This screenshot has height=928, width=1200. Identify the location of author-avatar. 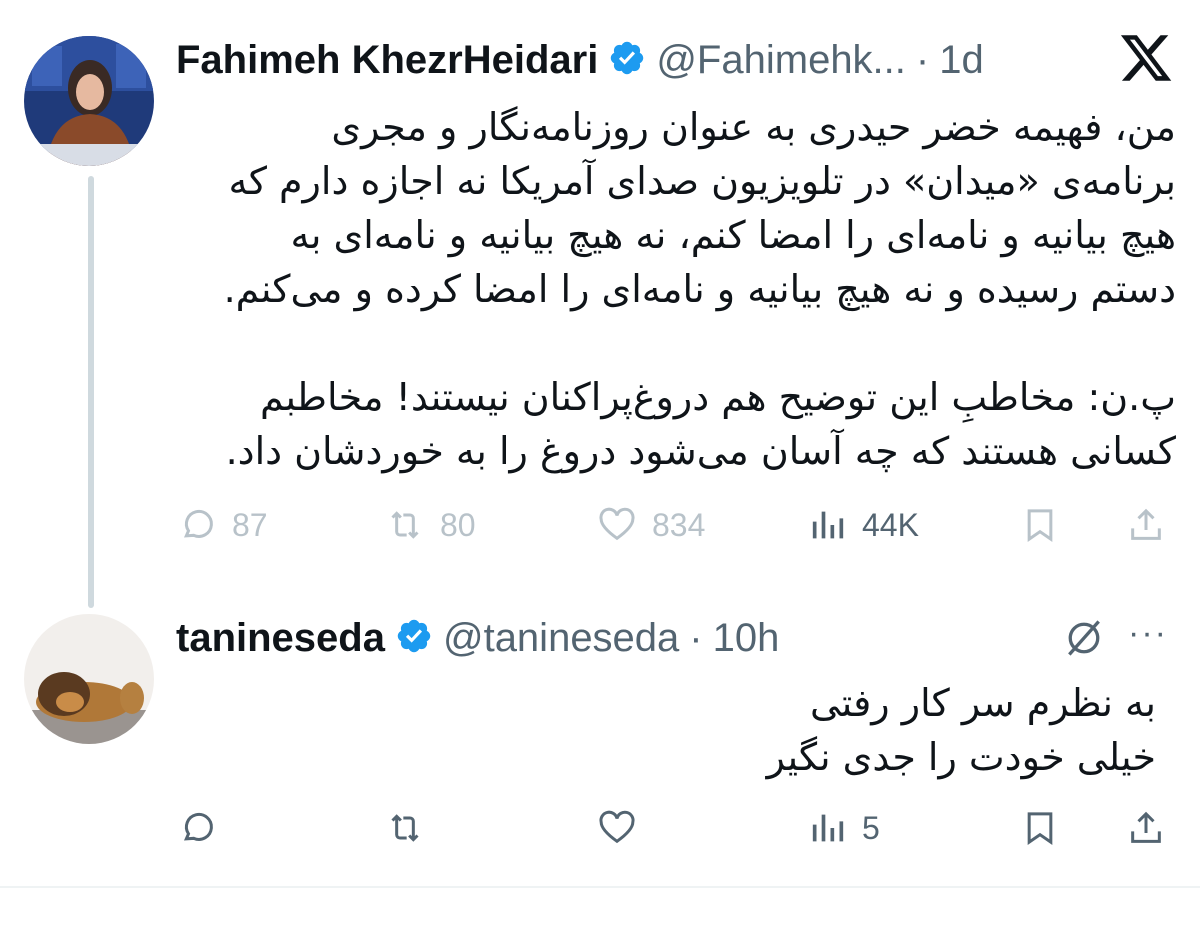
(89, 101).